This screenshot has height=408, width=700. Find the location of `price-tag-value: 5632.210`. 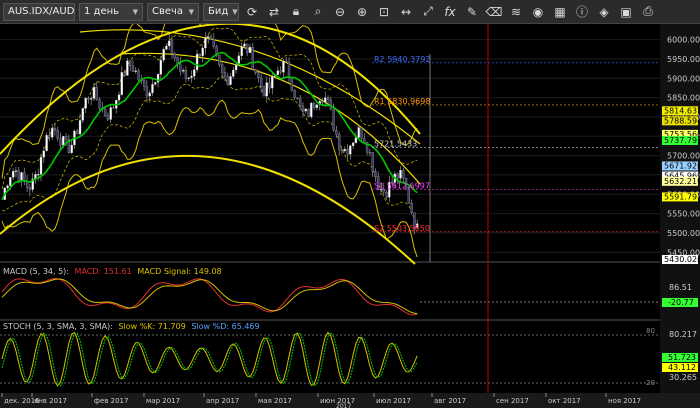

price-tag-value: 5632.210 is located at coordinates (682, 181).